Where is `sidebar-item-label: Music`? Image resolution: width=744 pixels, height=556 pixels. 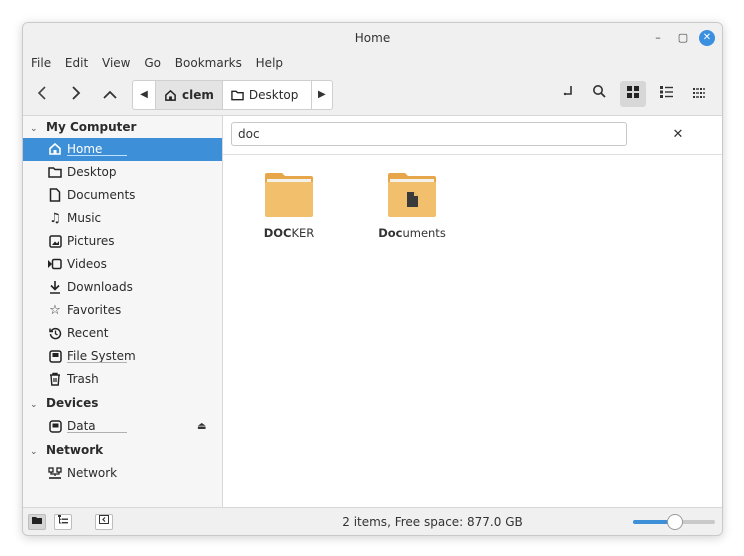 sidebar-item-label: Music is located at coordinates (84, 218).